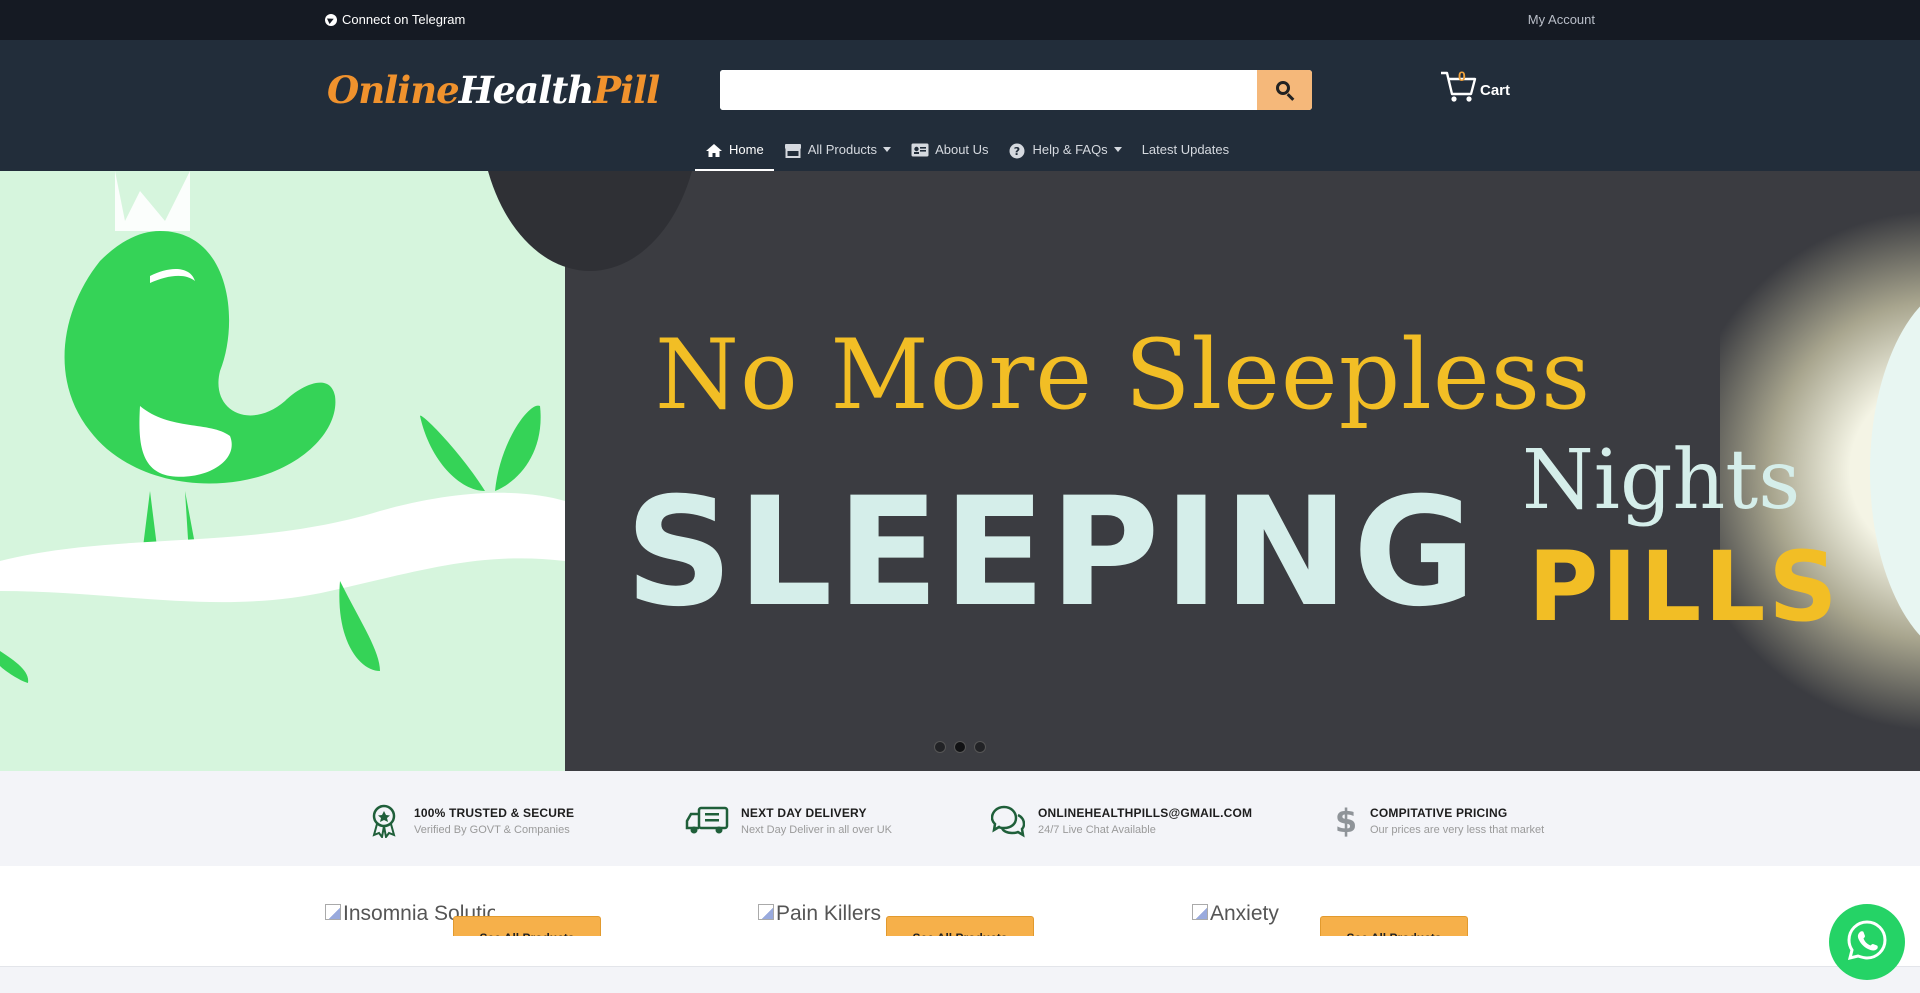 Image resolution: width=1920 pixels, height=993 pixels. What do you see at coordinates (1123, 375) in the screenshot?
I see `hero-headline-line1: No More Sleepless` at bounding box center [1123, 375].